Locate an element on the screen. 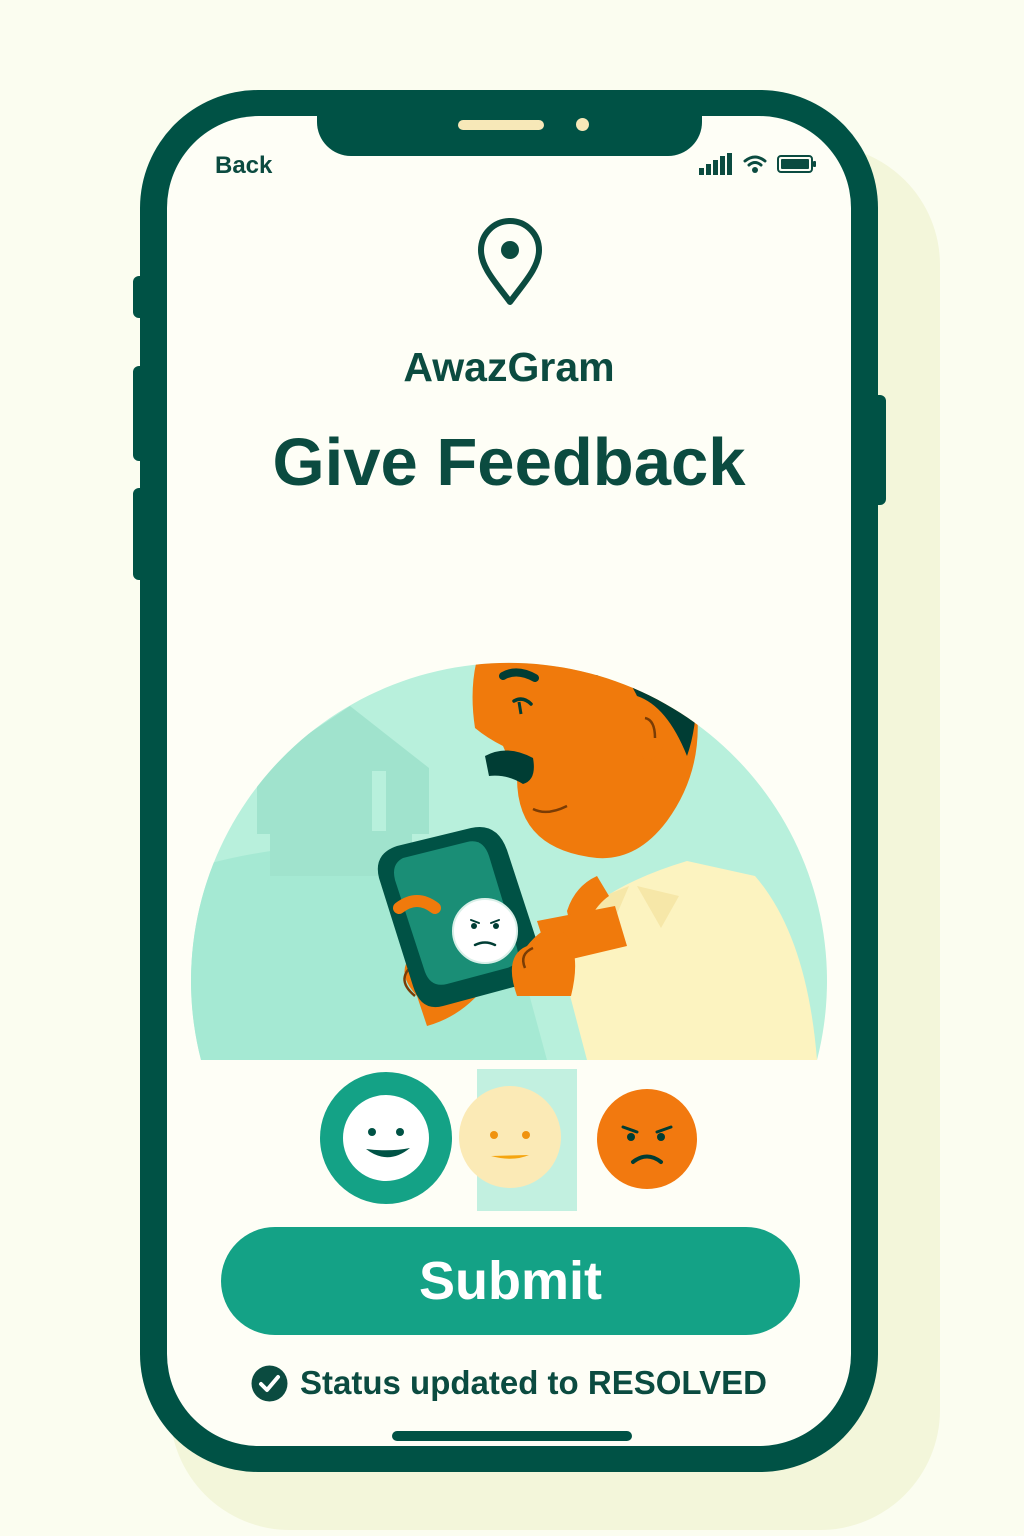  phone-screen-neutral-face-icon is located at coordinates (485, 931).